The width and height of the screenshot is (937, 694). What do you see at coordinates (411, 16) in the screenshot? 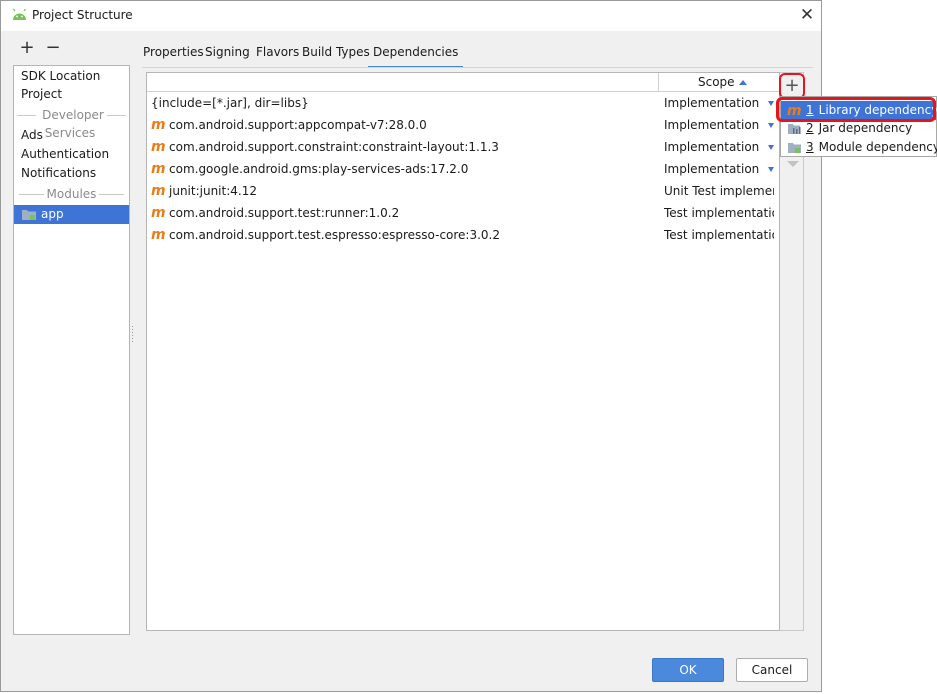
I see `title-bar: Project Structure ✕` at bounding box center [411, 16].